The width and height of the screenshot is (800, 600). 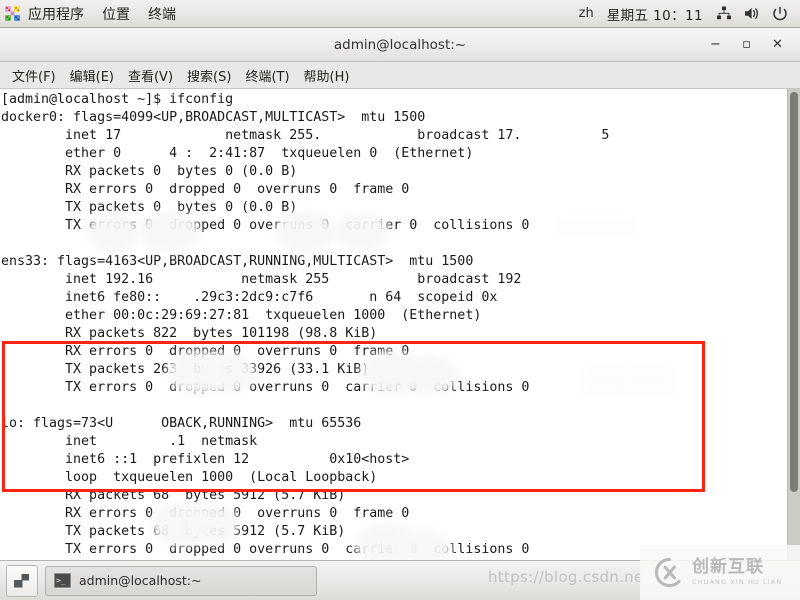 What do you see at coordinates (327, 75) in the screenshot?
I see `menu-help: 帮助(H)` at bounding box center [327, 75].